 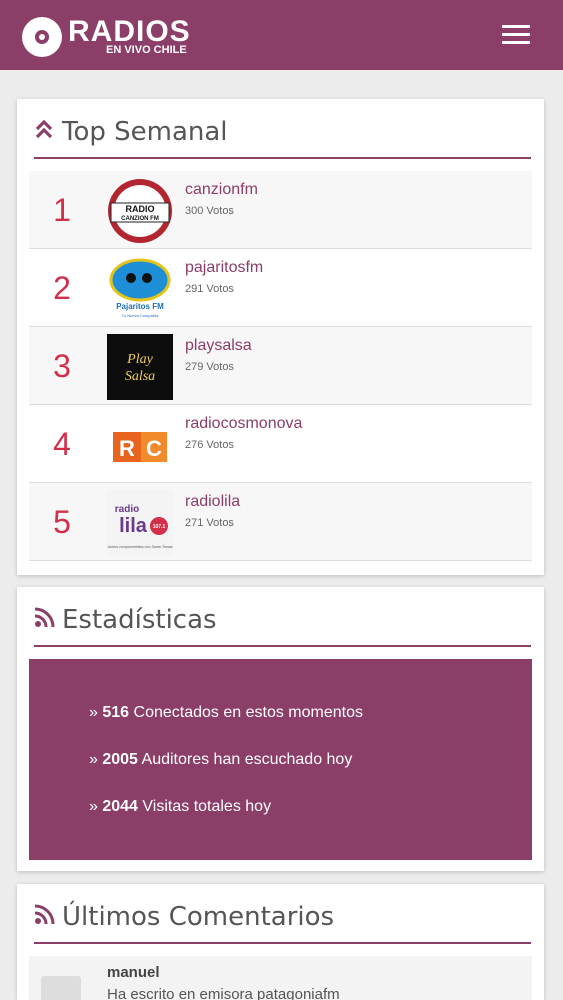 I want to click on station-logo: RADIO CANZION FM, so click(x=140, y=211).